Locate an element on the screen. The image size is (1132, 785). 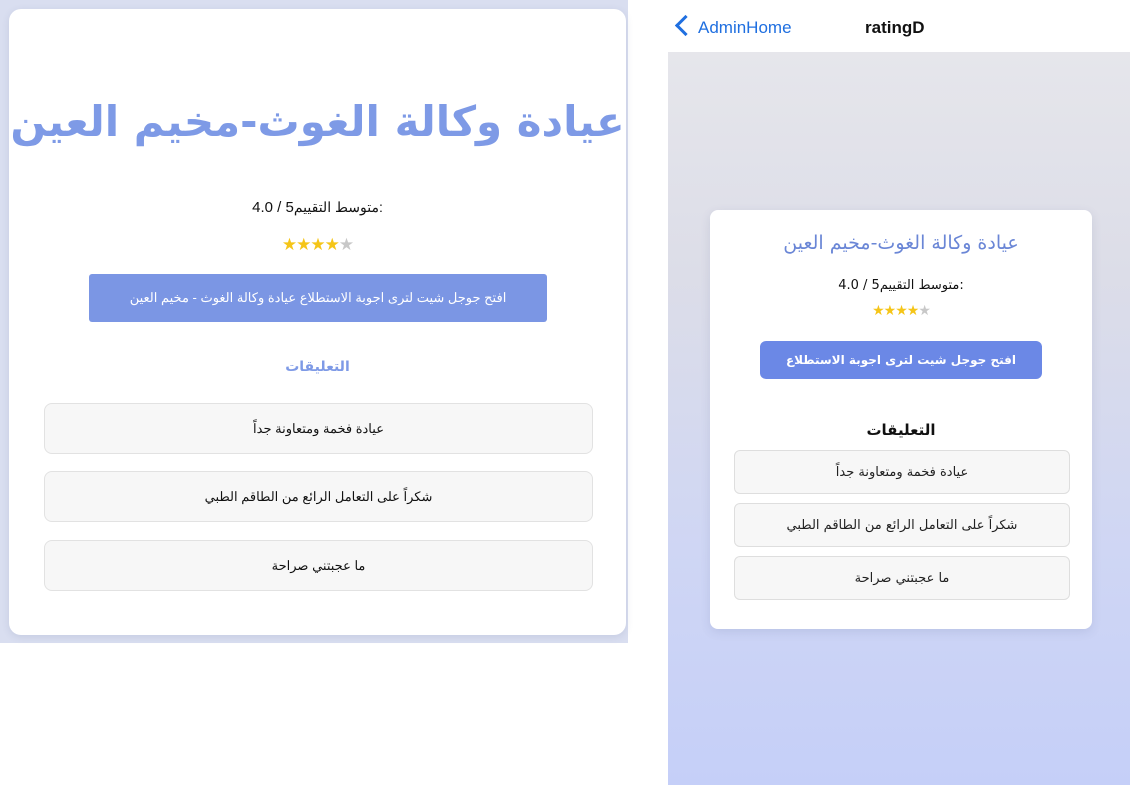
navigation-bar: AdminHome ratingD is located at coordinates (899, 26).